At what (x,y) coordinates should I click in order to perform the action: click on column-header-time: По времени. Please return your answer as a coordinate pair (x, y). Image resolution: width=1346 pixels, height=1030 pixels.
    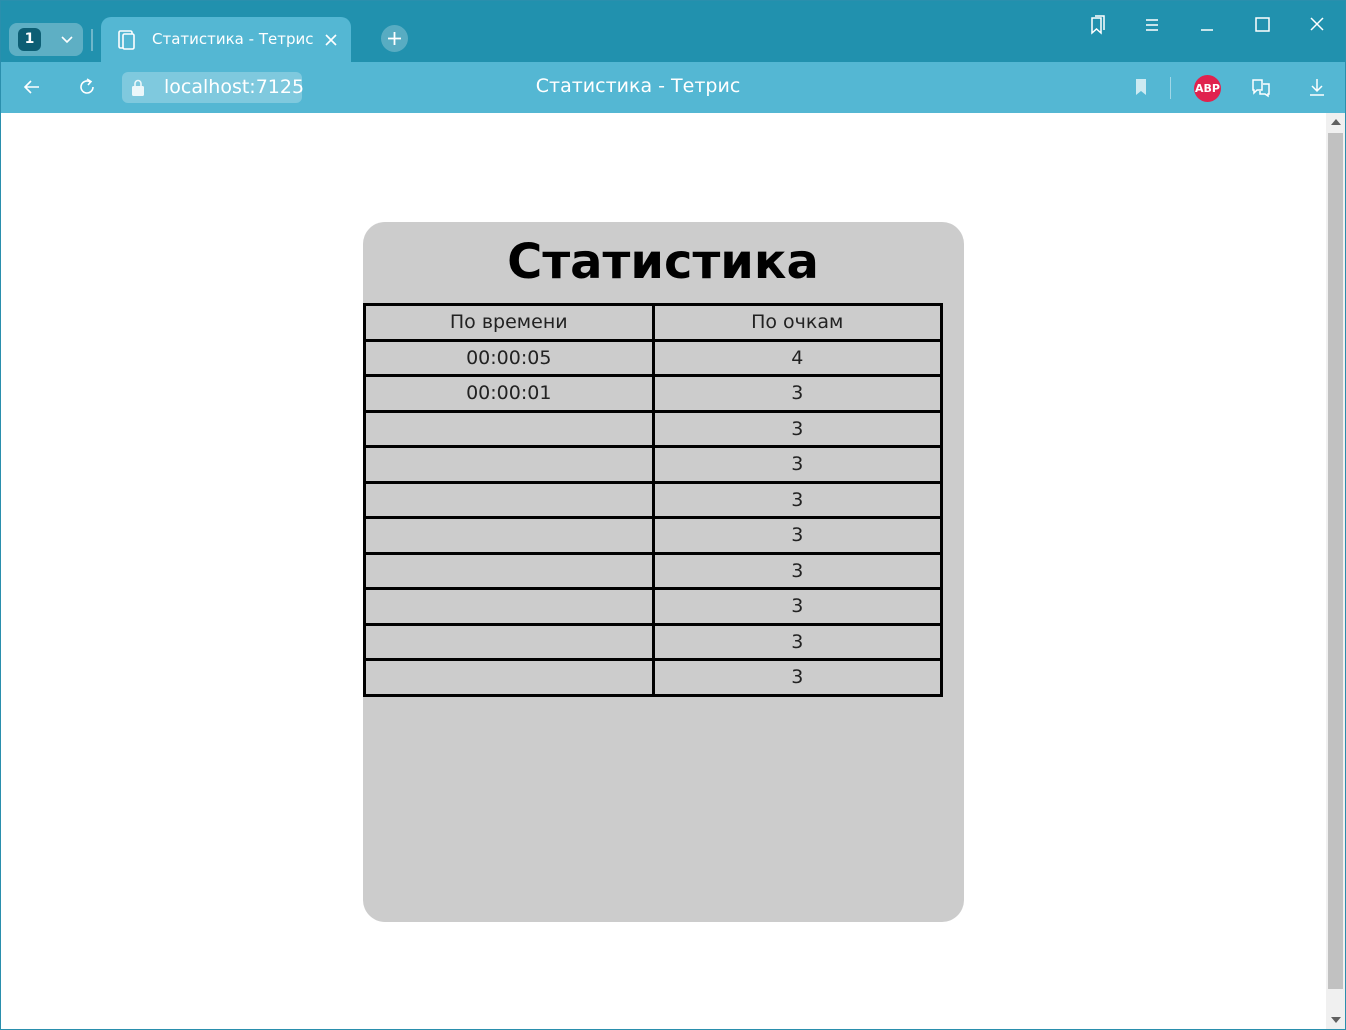
    Looking at the image, I should click on (509, 322).